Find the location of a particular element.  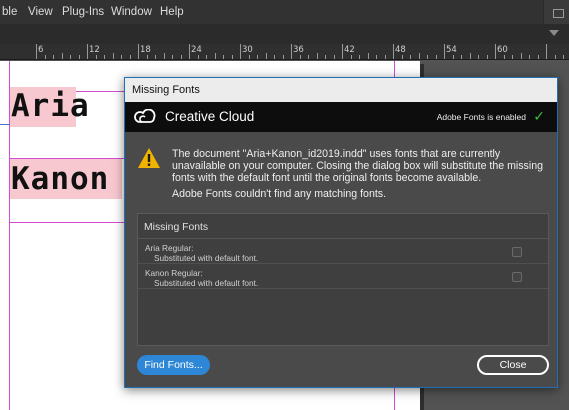

adobe-fonts-status: Adobe Fonts is enabled is located at coordinates (481, 117).